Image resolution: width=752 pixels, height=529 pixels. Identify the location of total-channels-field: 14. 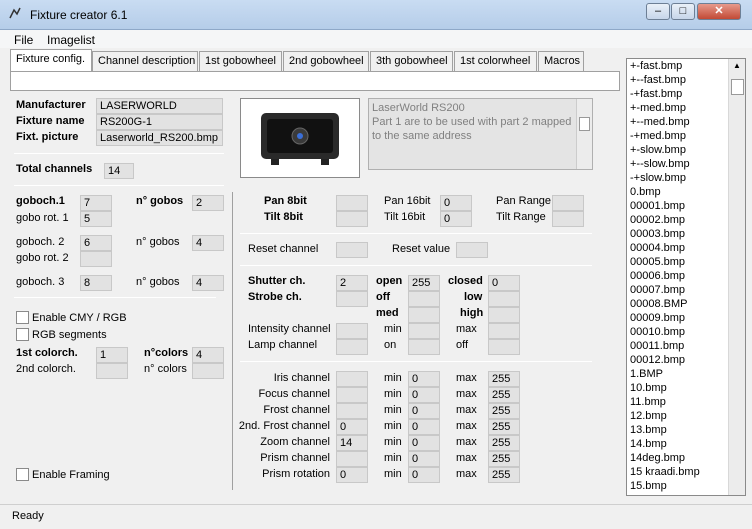
(119, 171).